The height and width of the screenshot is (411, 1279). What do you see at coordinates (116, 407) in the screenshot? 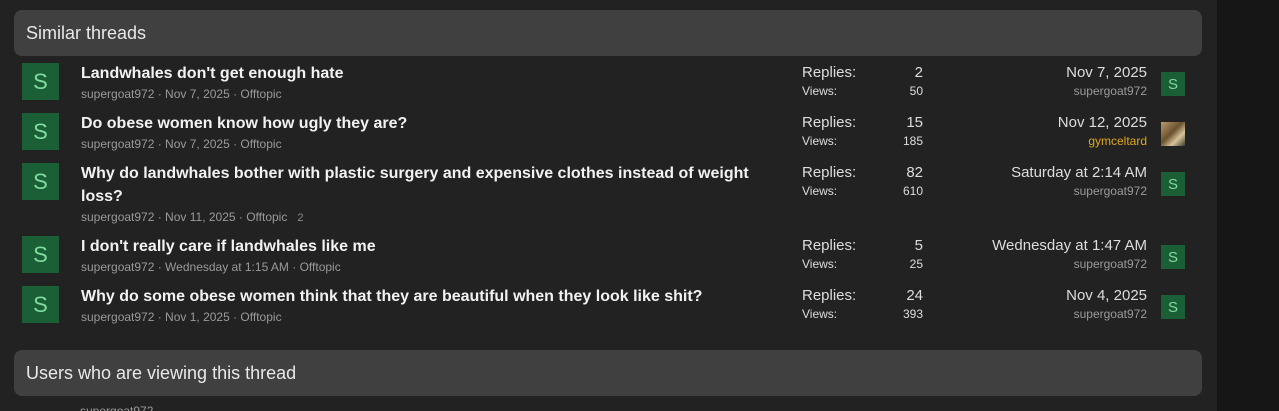
I see `viewer-name: supergoat972` at bounding box center [116, 407].